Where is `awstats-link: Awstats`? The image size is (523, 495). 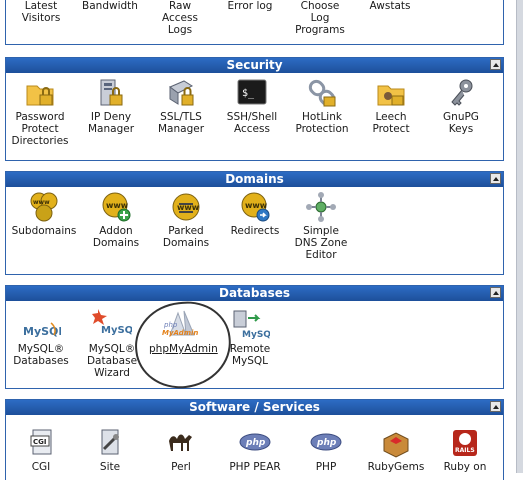
awstats-link: Awstats is located at coordinates (390, 6).